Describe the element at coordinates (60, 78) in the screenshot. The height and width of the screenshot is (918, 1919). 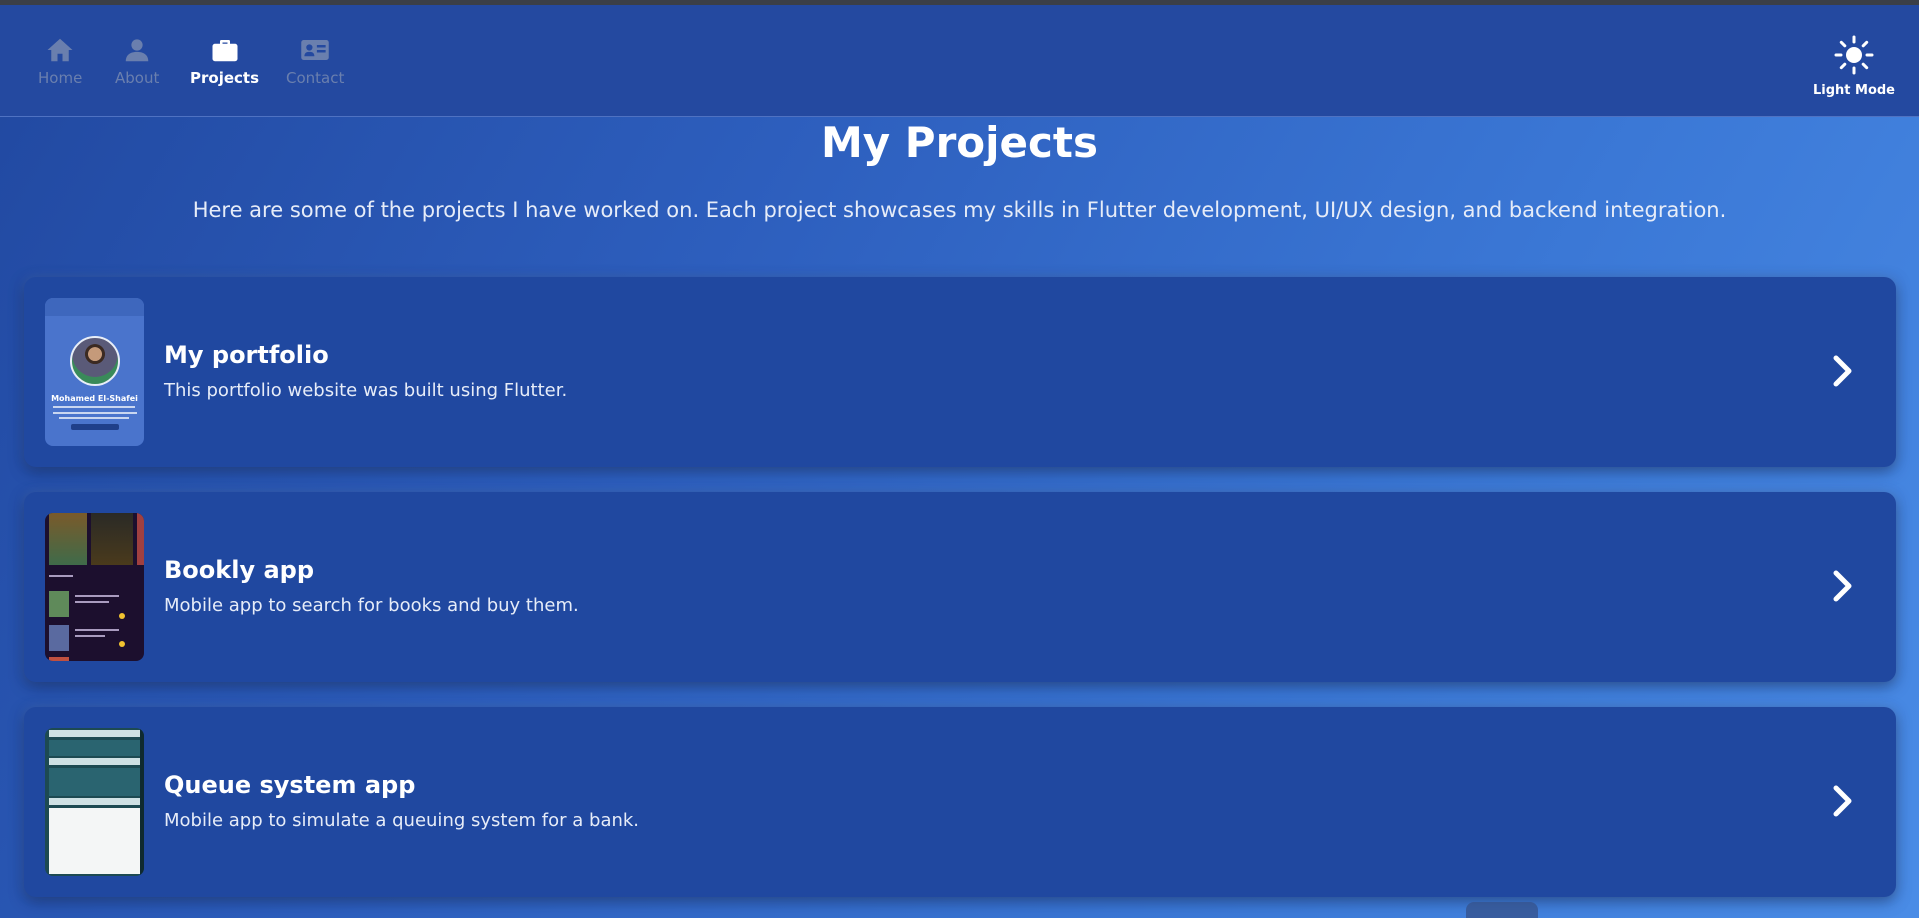
I see `nav-item-label: Home` at that location.